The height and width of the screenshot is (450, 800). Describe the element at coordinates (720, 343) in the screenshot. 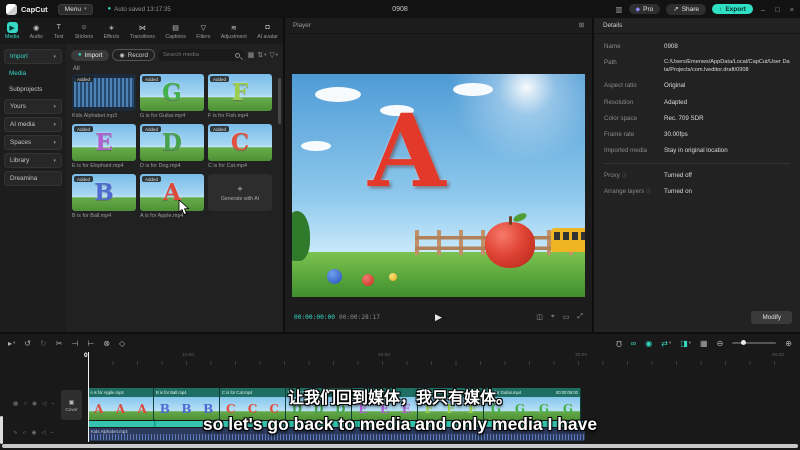

I see `zoom-out-icon: ⊖` at that location.